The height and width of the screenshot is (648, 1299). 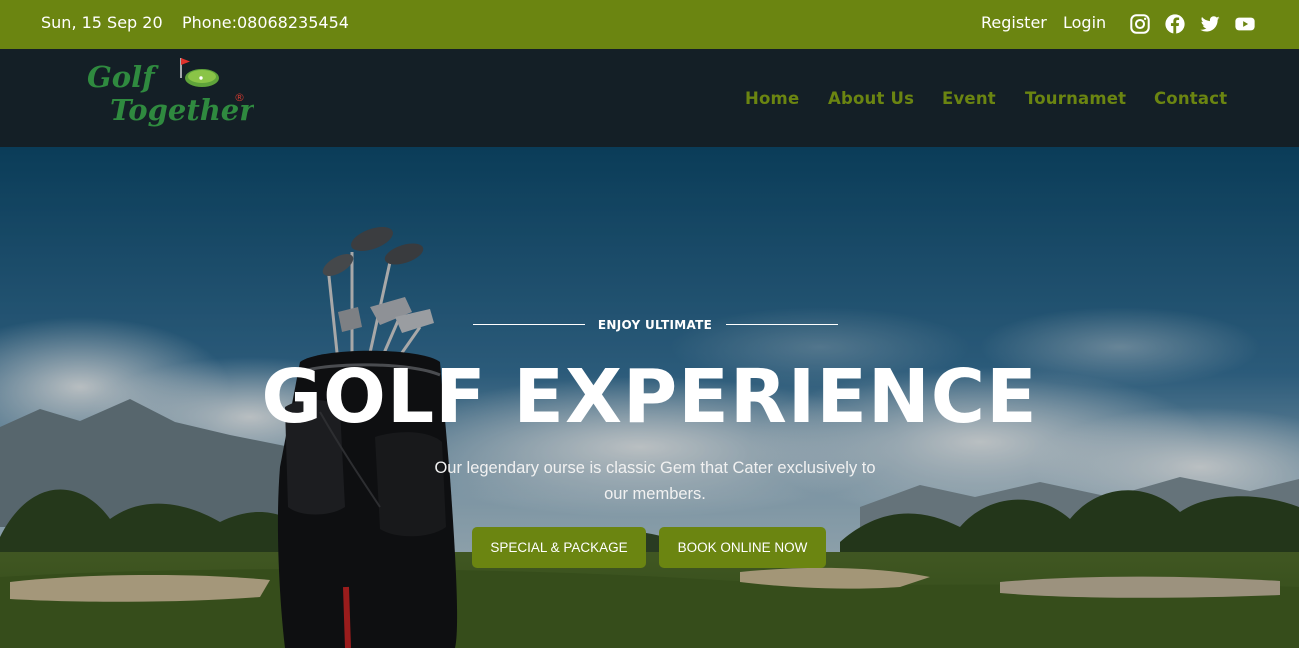 What do you see at coordinates (649, 397) in the screenshot?
I see `hero-headline: GOLF EXPERIENCE` at bounding box center [649, 397].